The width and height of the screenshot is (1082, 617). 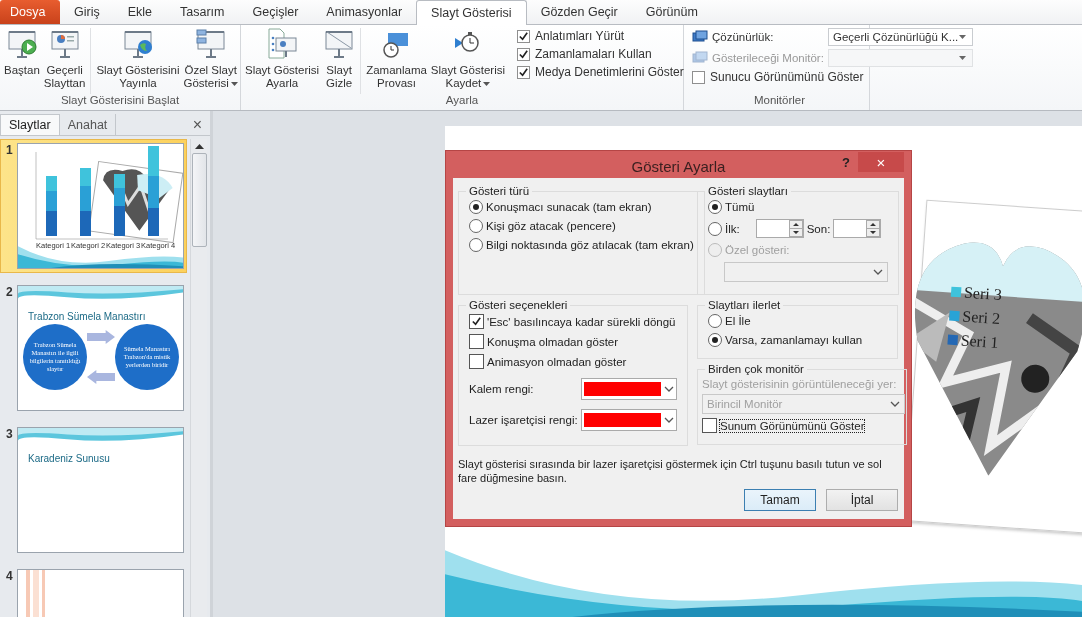 What do you see at coordinates (981, 318) in the screenshot?
I see `legend-label: Seri 2` at bounding box center [981, 318].